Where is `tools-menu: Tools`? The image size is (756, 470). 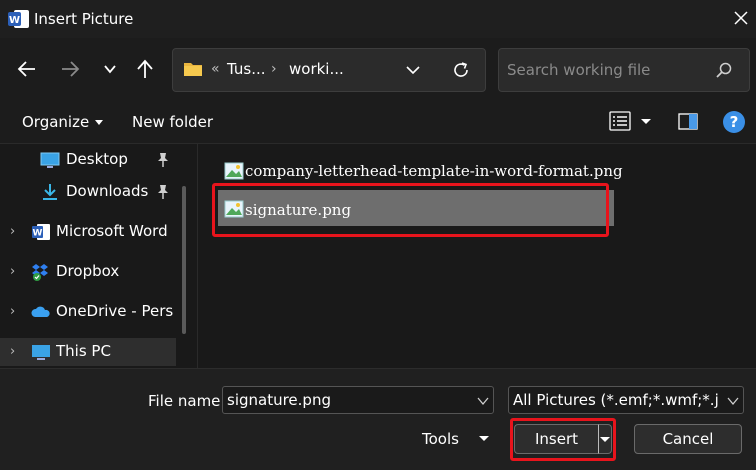 tools-menu: Tools is located at coordinates (440, 439).